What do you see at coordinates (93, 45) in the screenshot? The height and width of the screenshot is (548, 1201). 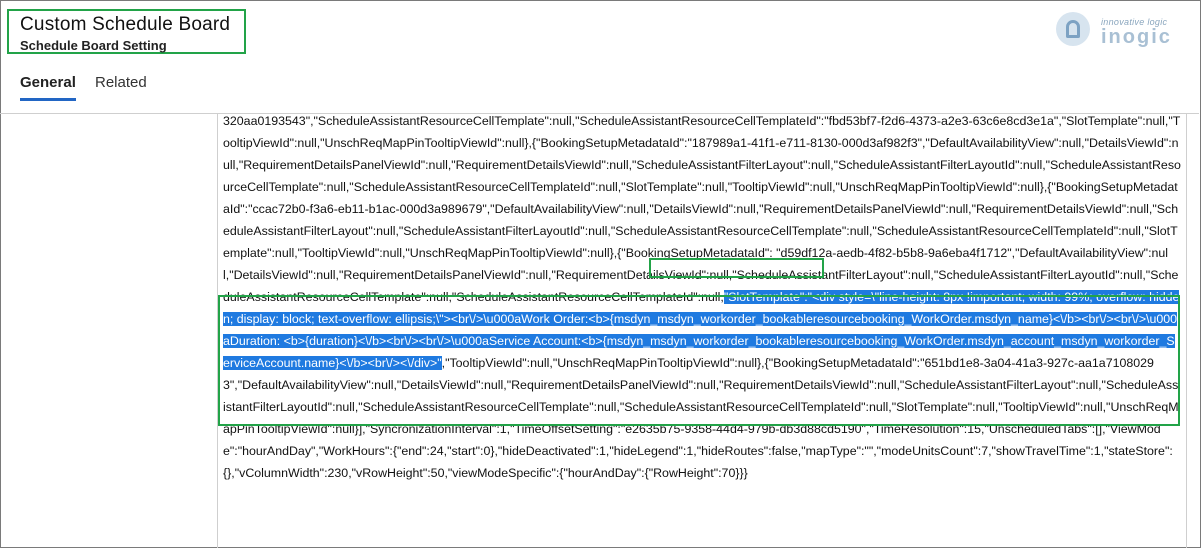 I see `page-subtitle: Schedule Board Setting` at bounding box center [93, 45].